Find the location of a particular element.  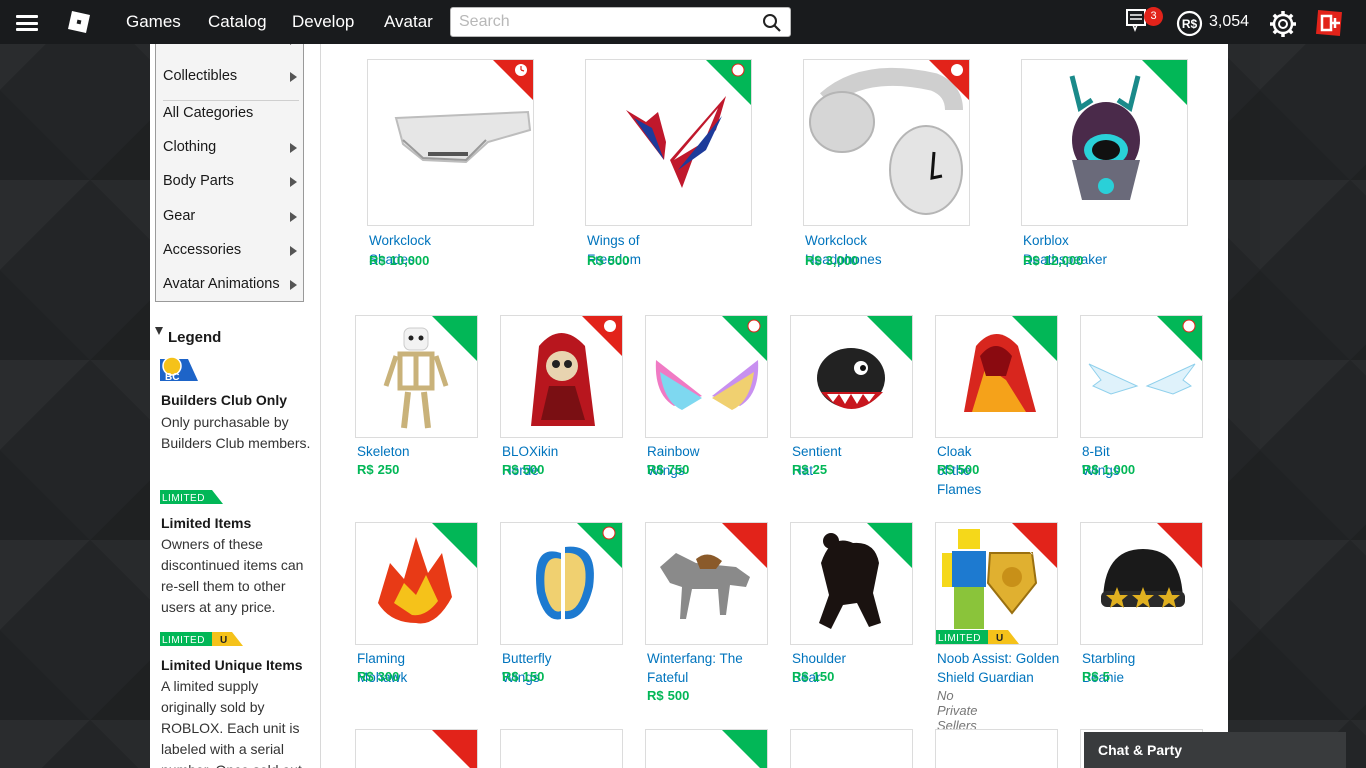

item-price: R$ 25 is located at coordinates (809, 469).